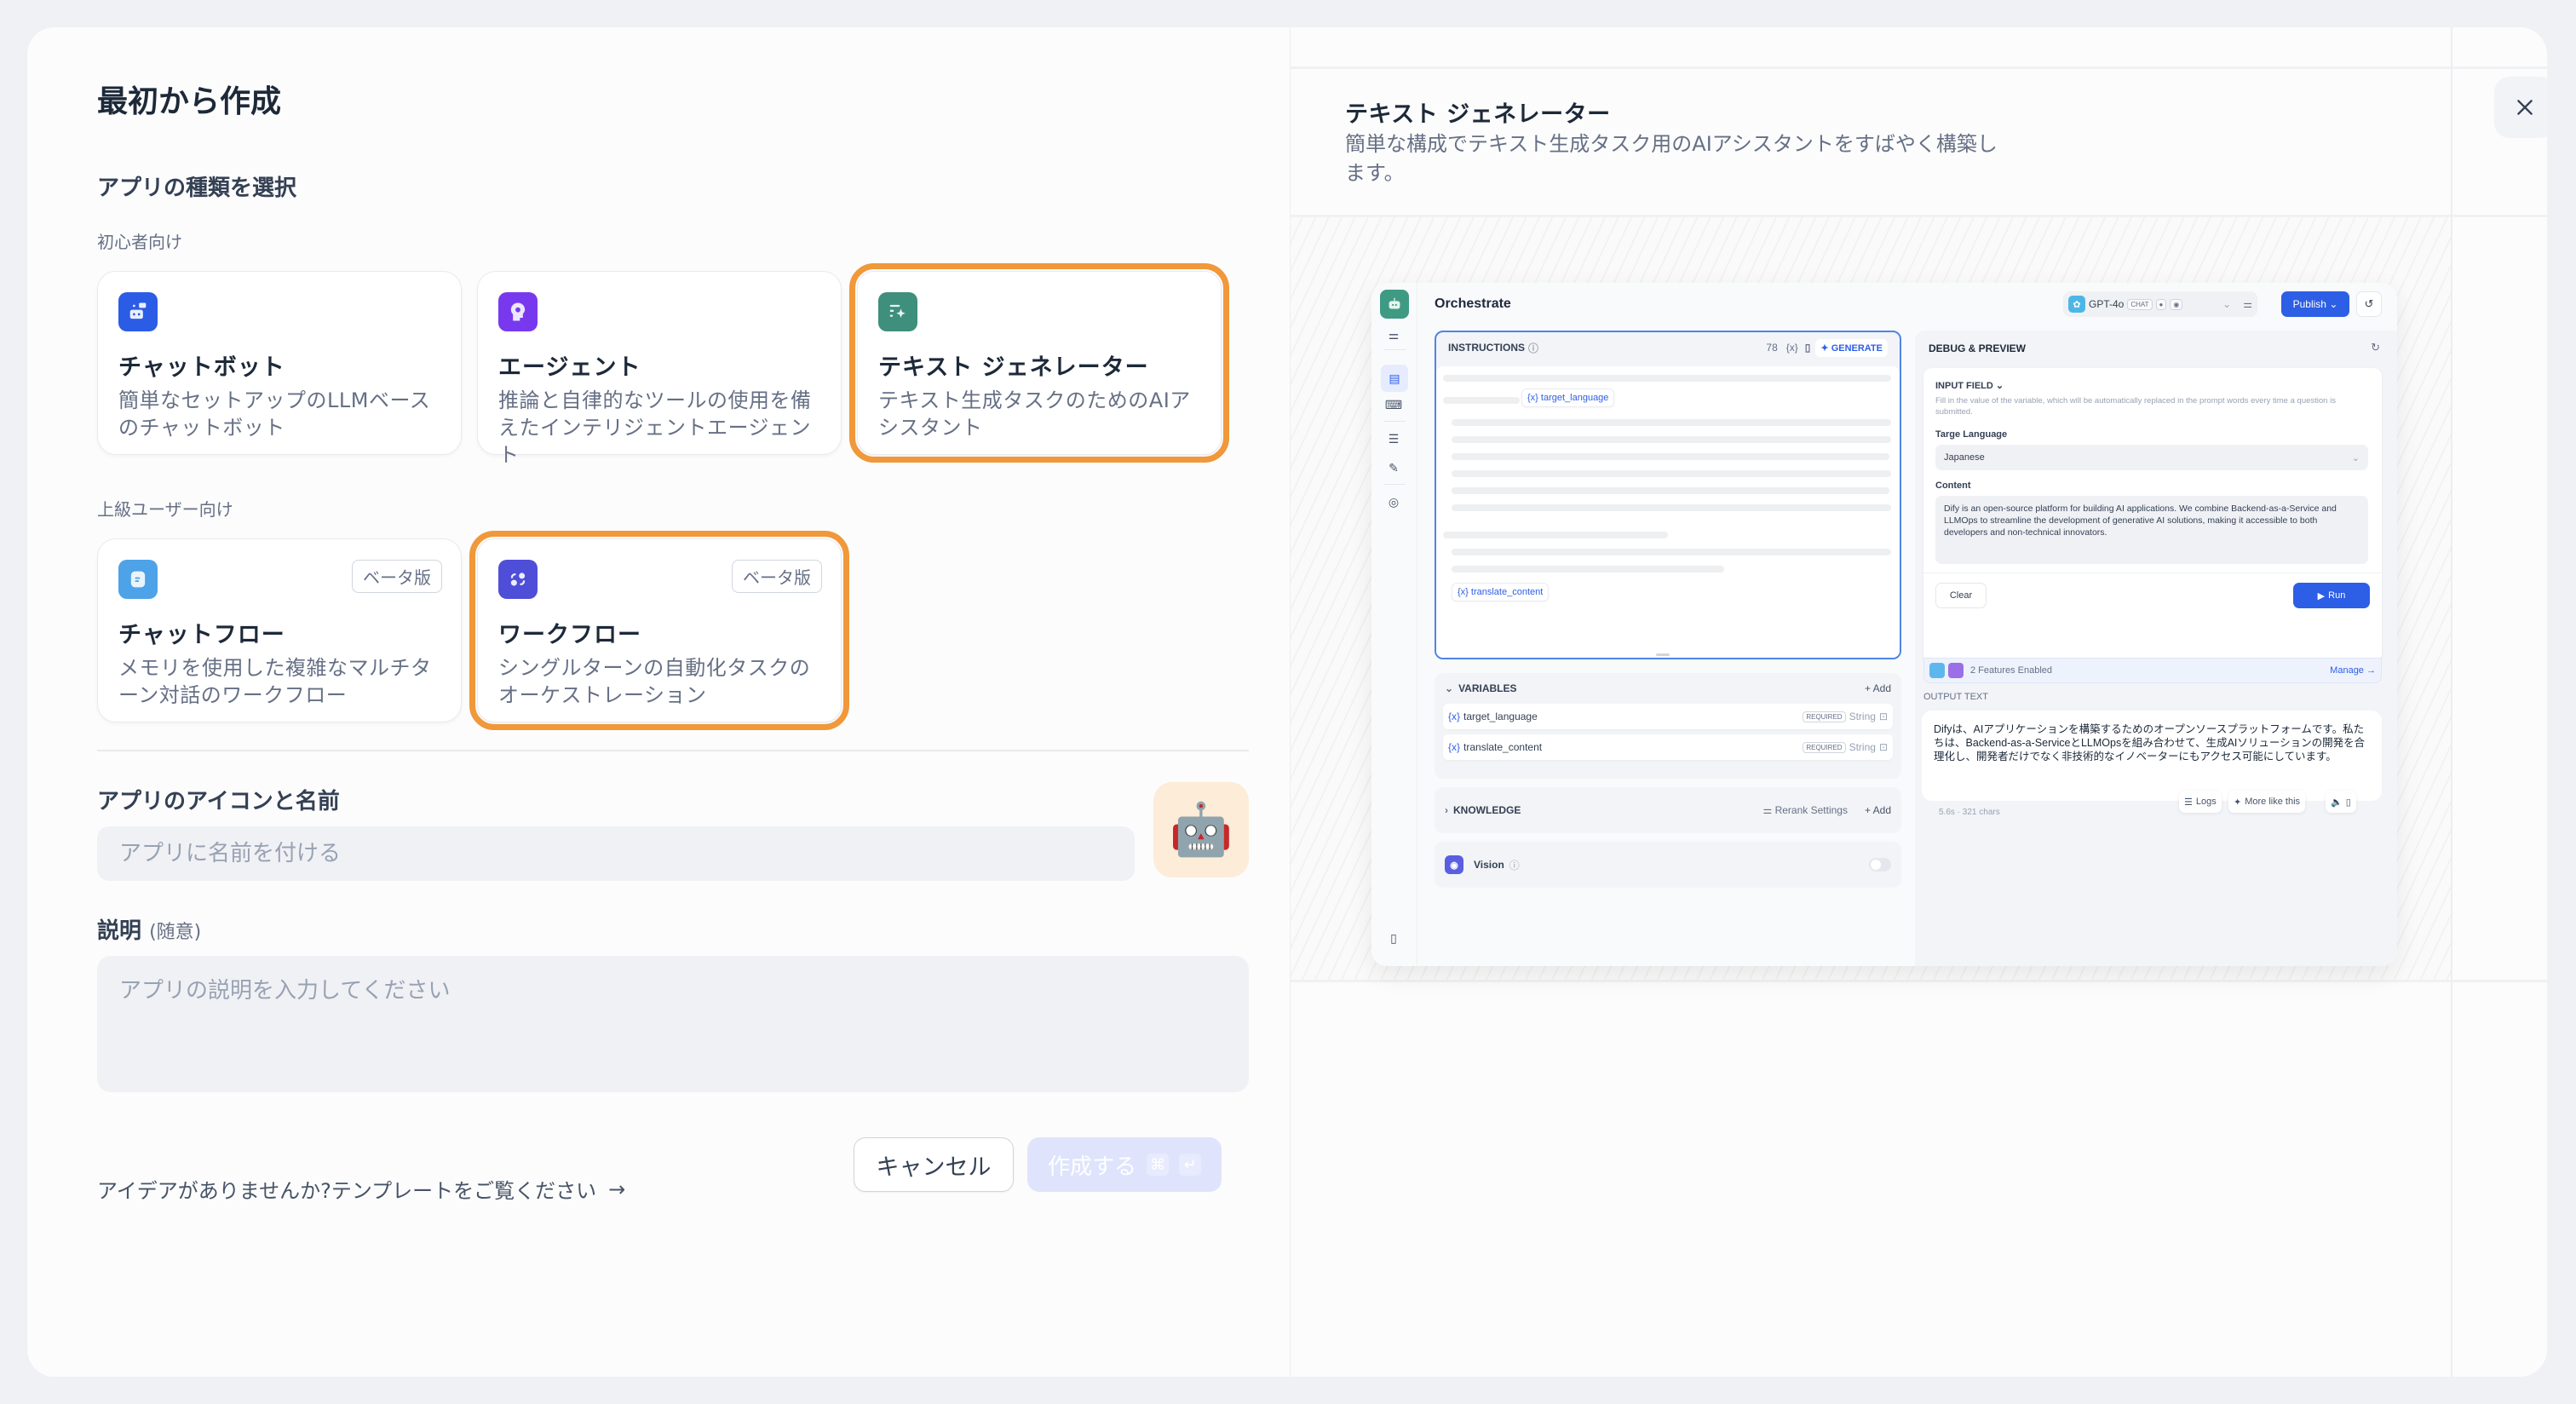 Image resolution: width=2576 pixels, height=1404 pixels. Describe the element at coordinates (138, 579) in the screenshot. I see `chatflow-icon` at that location.